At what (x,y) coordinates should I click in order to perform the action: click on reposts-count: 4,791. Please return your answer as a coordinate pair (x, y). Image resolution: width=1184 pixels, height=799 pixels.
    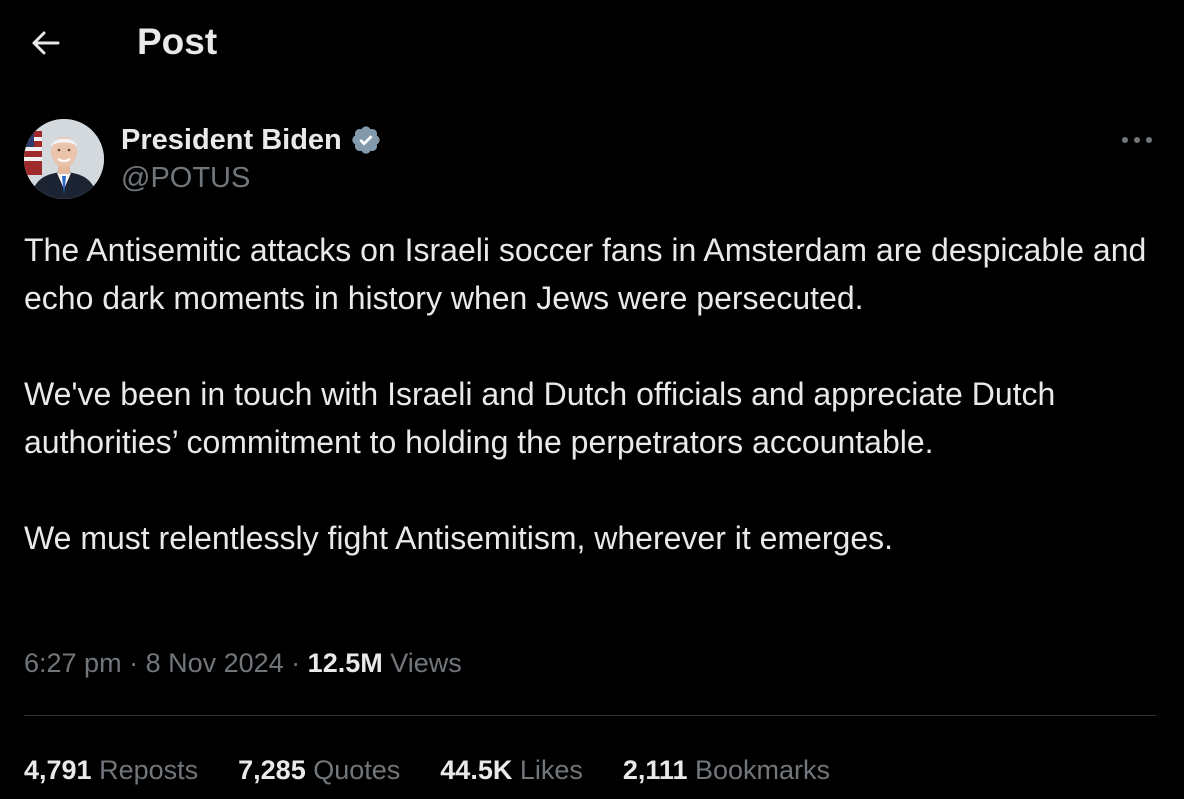
    Looking at the image, I should click on (58, 769).